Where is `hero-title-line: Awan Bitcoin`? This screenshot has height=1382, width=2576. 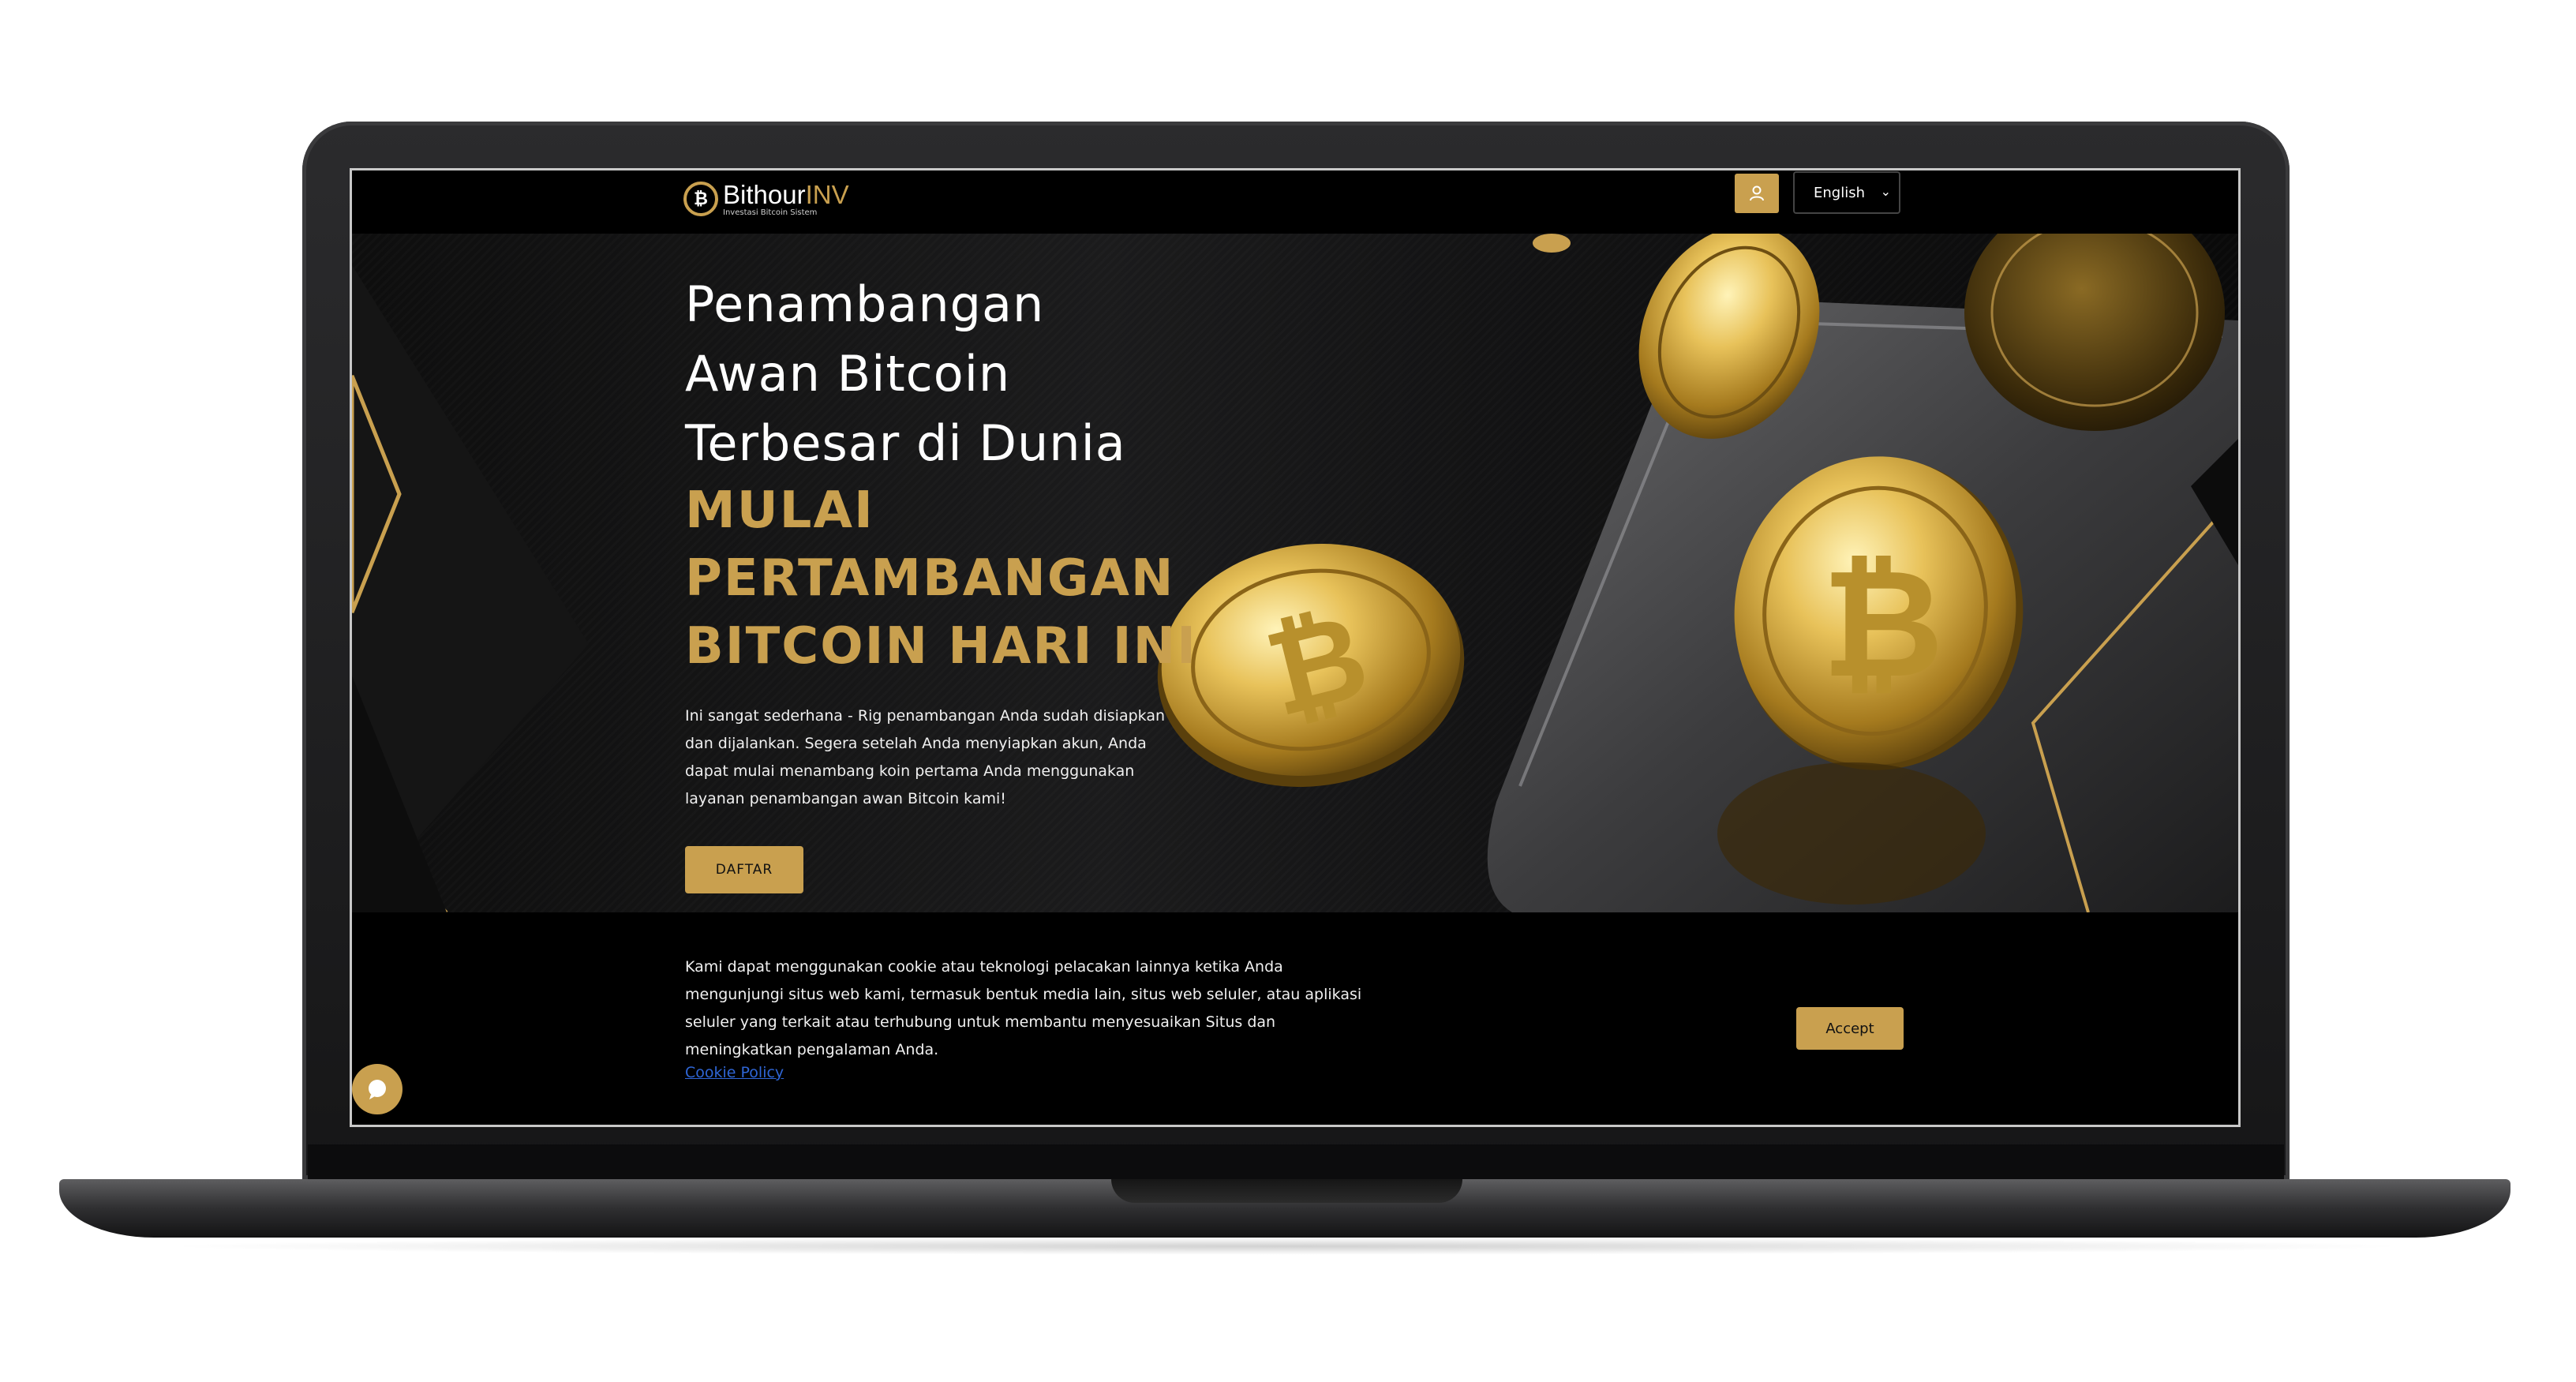
hero-title-line: Awan Bitcoin is located at coordinates (848, 374).